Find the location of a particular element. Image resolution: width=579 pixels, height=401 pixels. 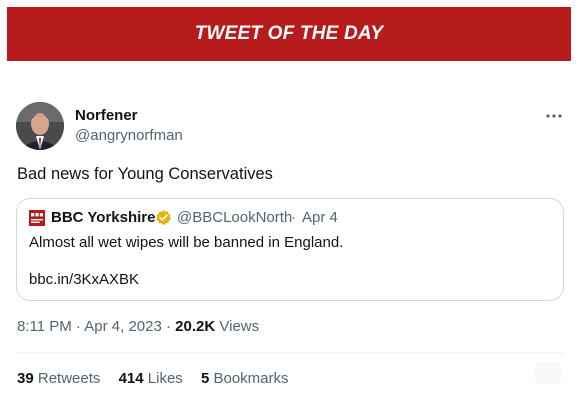

tweet-meta: 8:11 PM · Apr 4, 2023 · 20.2K Views is located at coordinates (138, 326).